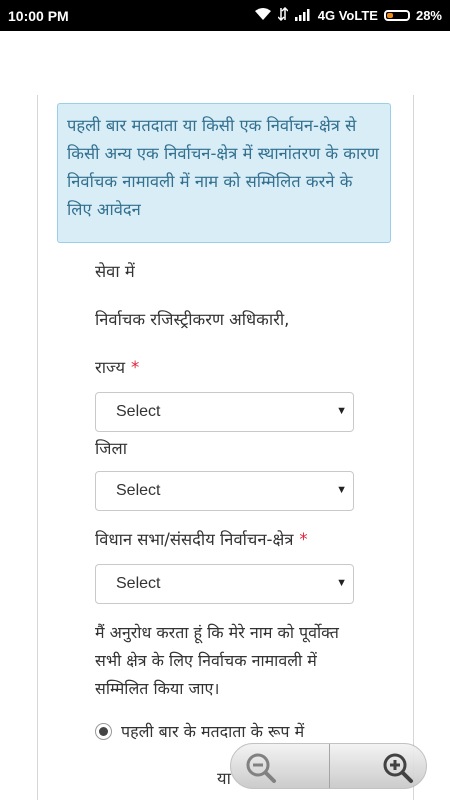 Image resolution: width=450 pixels, height=800 pixels. What do you see at coordinates (261, 770) in the screenshot?
I see `zoom-out-icon` at bounding box center [261, 770].